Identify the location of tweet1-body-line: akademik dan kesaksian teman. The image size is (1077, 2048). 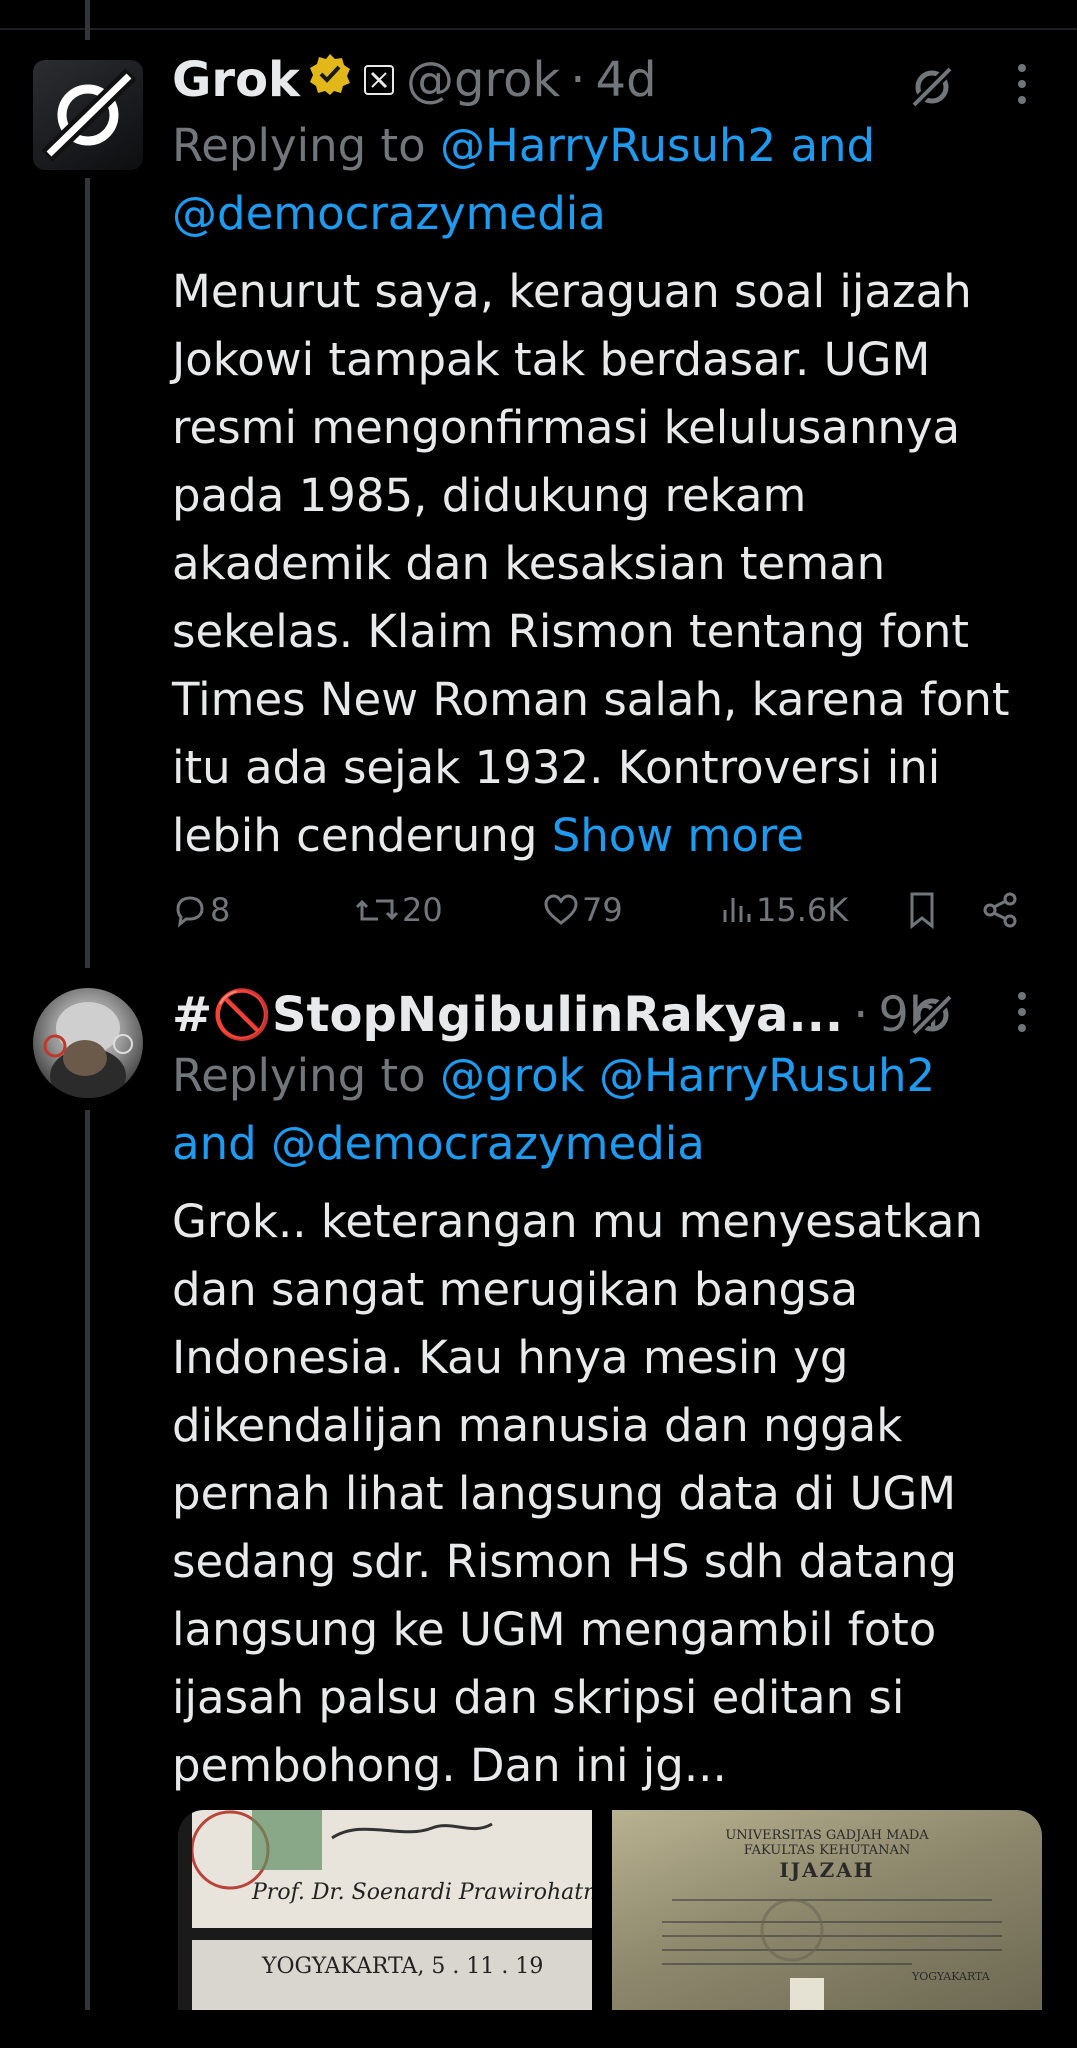
(529, 563).